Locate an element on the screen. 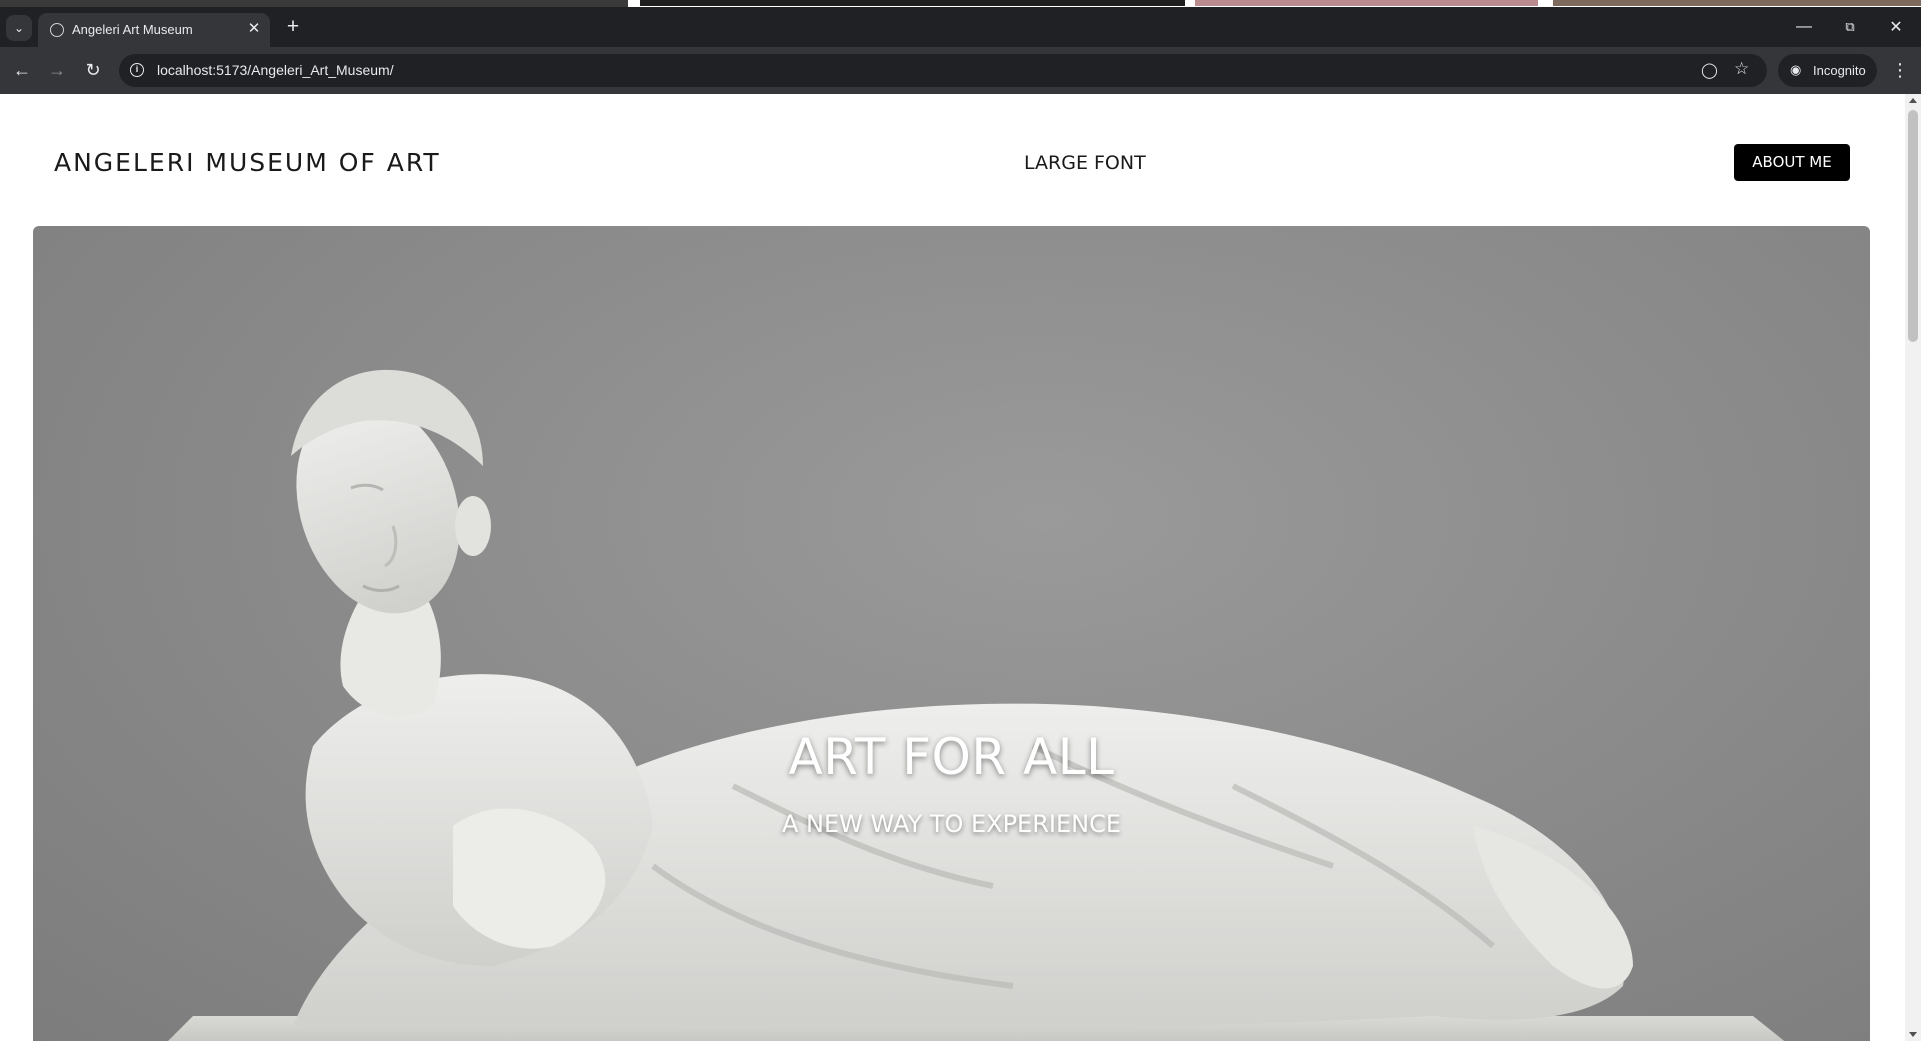  close-tab-icon: ✕ is located at coordinates (254, 29).